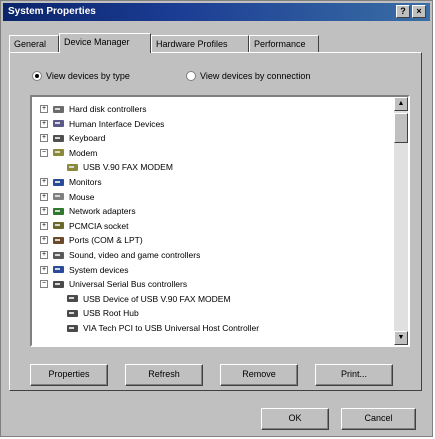  What do you see at coordinates (164, 375) in the screenshot?
I see `refresh-button: Refresh` at bounding box center [164, 375].